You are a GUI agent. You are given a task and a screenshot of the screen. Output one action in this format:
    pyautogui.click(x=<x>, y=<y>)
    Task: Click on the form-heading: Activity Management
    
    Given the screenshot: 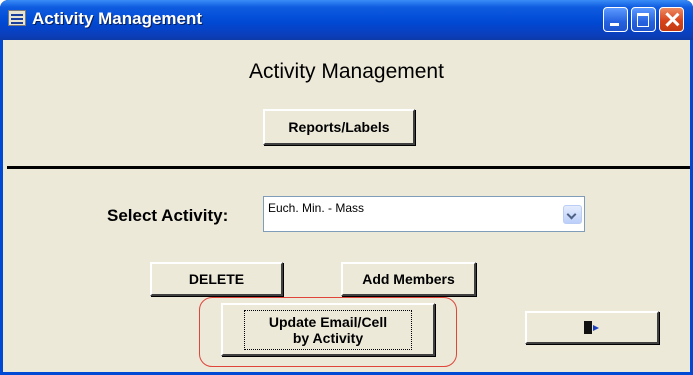 What is the action you would take?
    pyautogui.click(x=346, y=71)
    